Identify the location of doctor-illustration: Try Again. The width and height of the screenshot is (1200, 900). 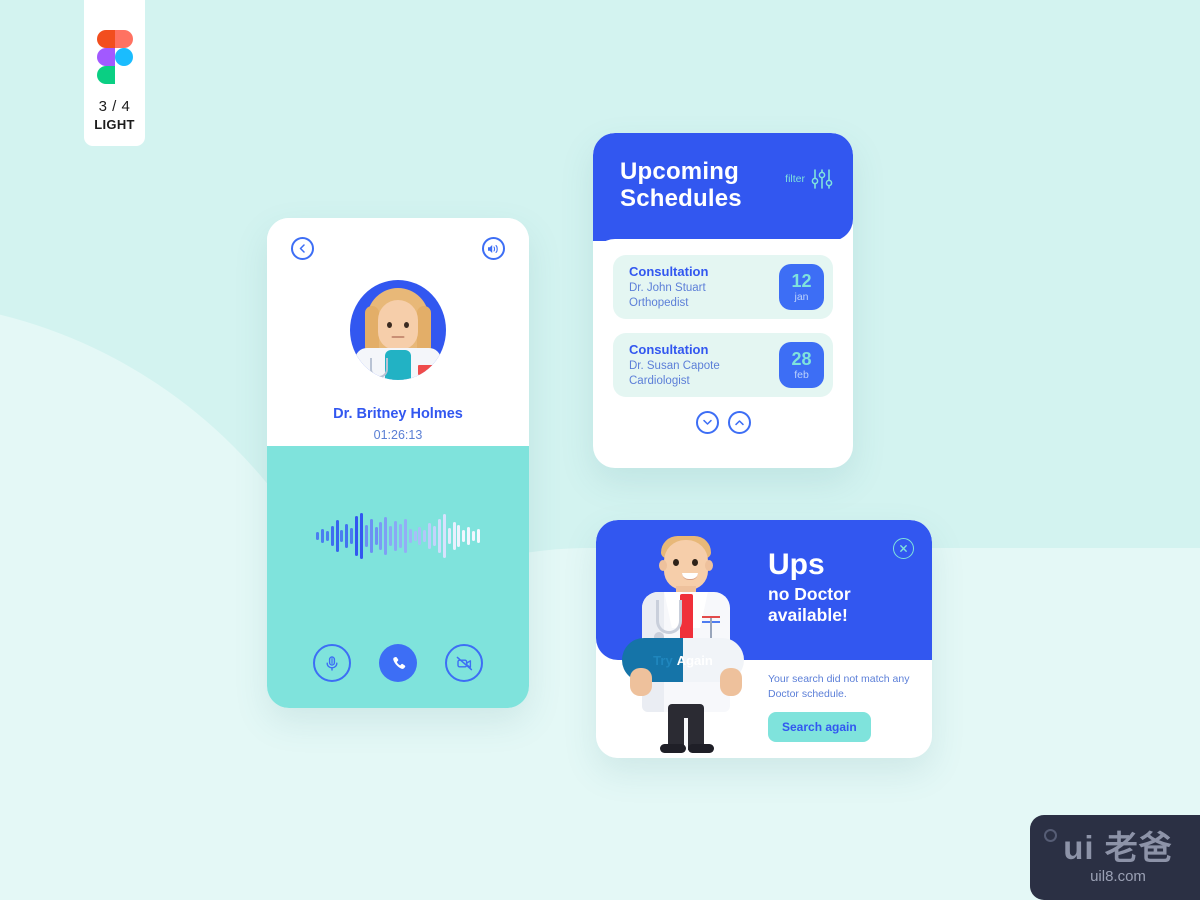
(686, 643).